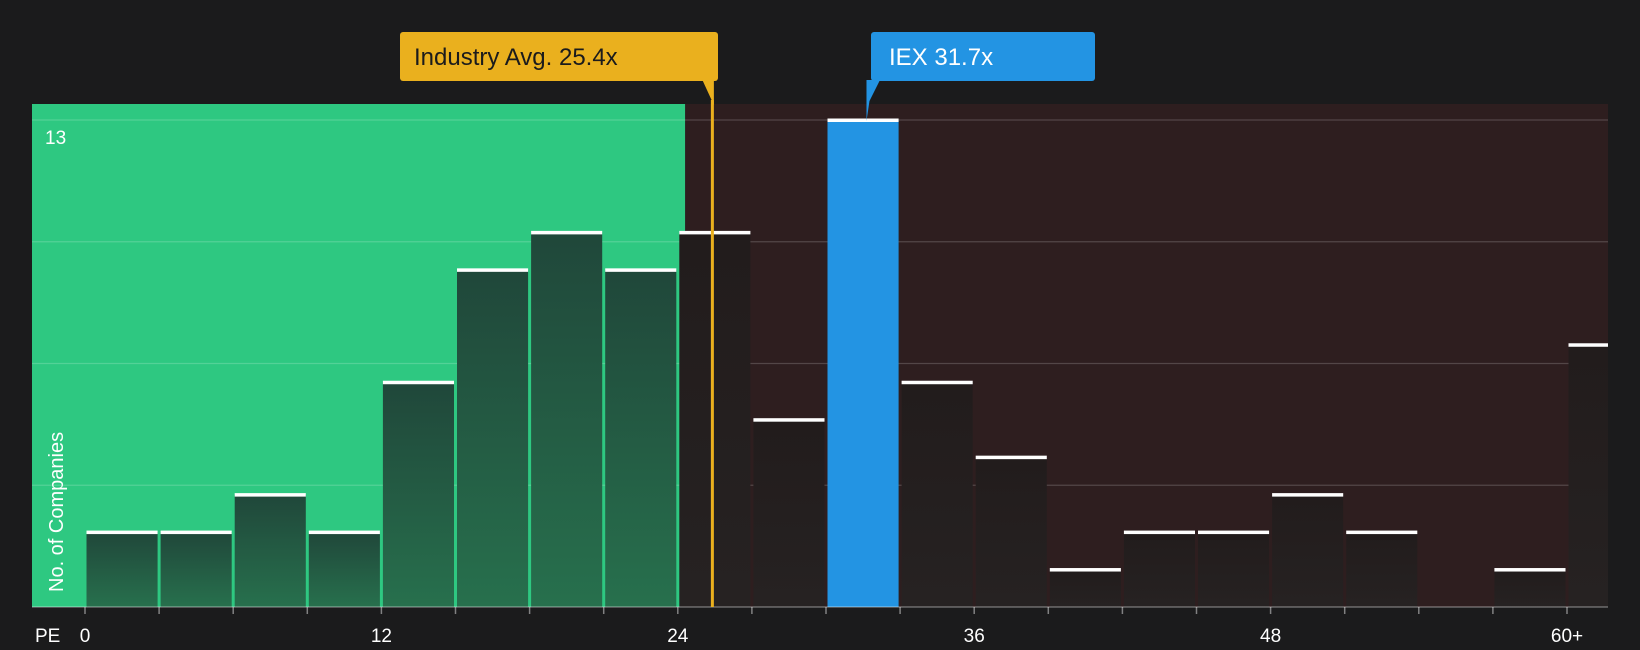 The height and width of the screenshot is (650, 1640). I want to click on x-tick-label: 12, so click(381, 636).